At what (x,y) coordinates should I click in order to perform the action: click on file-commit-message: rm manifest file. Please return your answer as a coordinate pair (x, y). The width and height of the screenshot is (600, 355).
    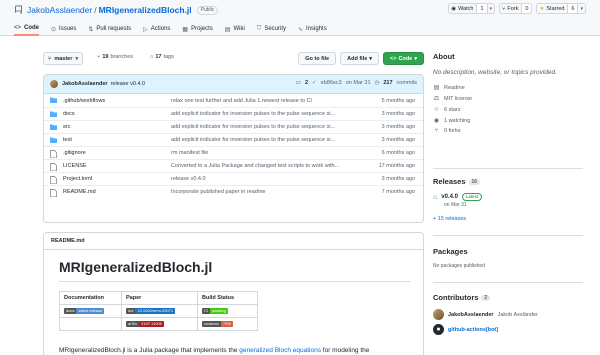
    Looking at the image, I should click on (268, 153).